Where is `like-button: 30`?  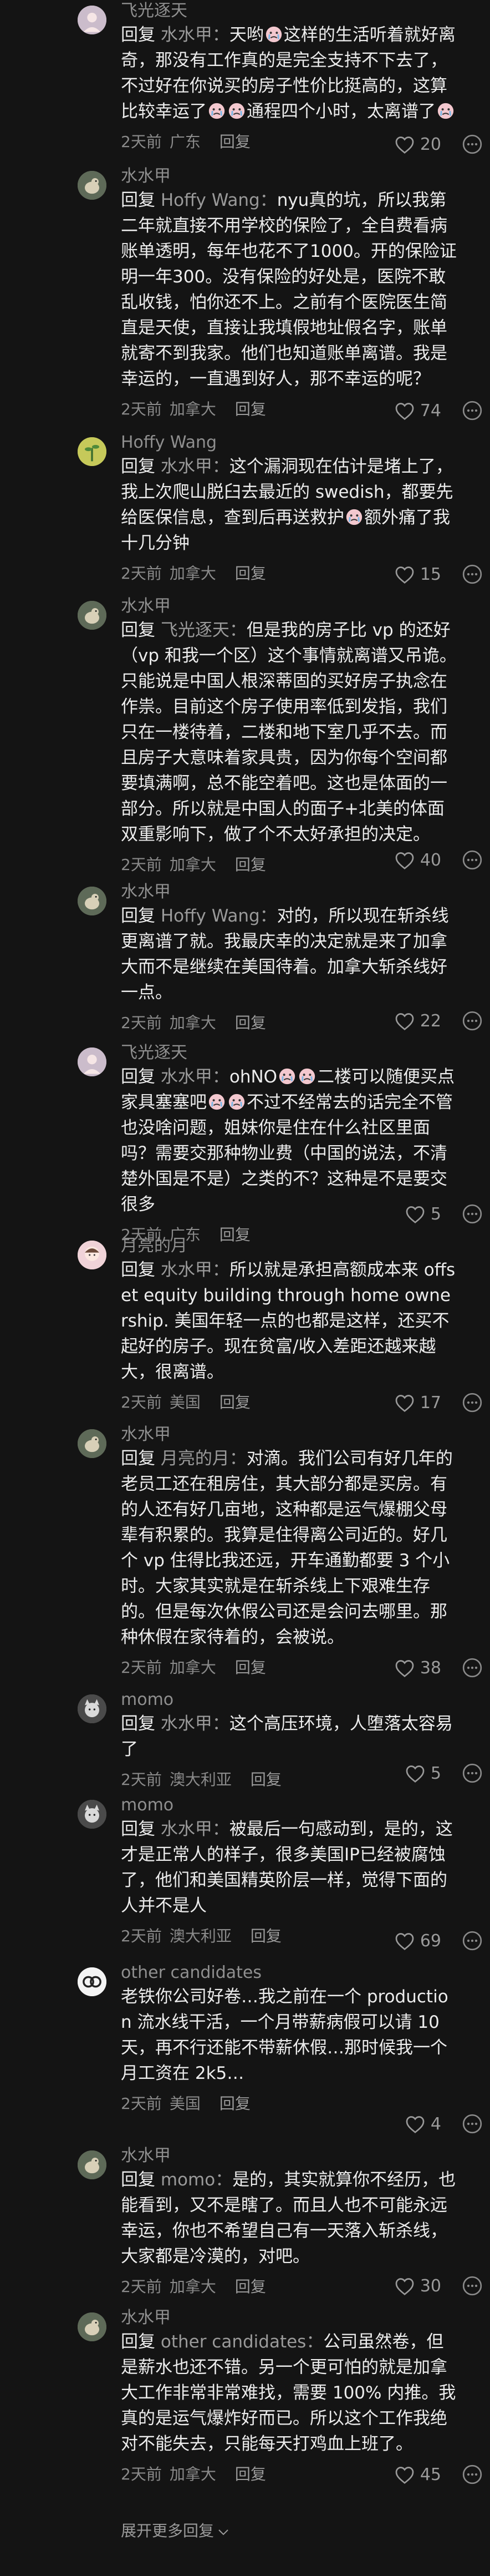 like-button: 30 is located at coordinates (418, 2286).